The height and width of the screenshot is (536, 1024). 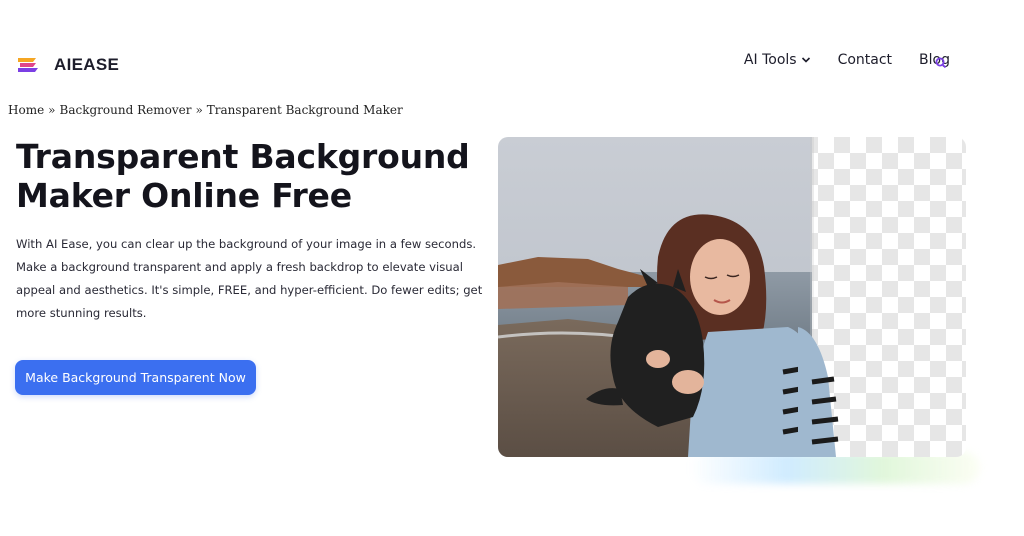 I want to click on main-nav: AI Tools Contact Blog, so click(x=847, y=60).